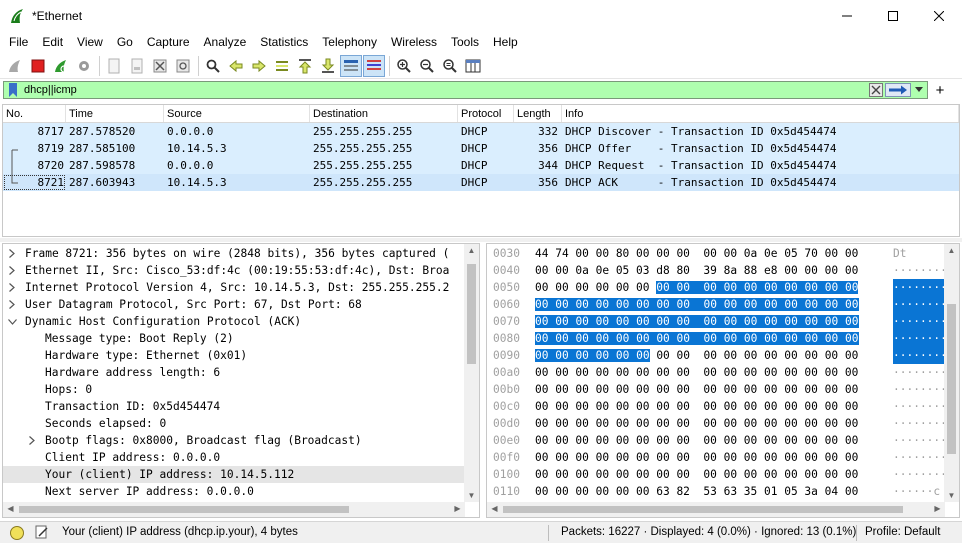  What do you see at coordinates (183, 66) in the screenshot?
I see `reload-file-button` at bounding box center [183, 66].